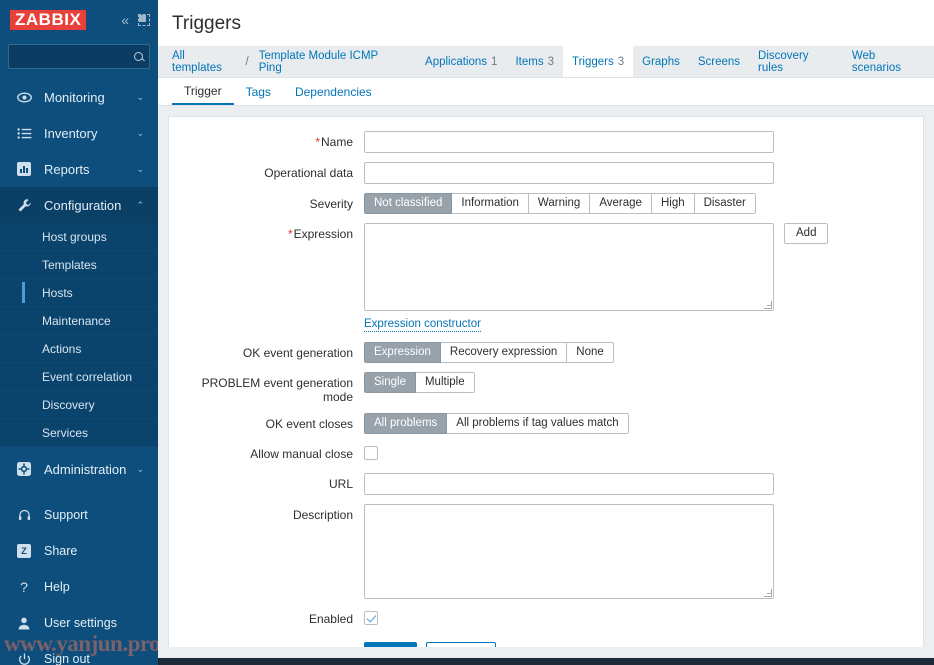 The image size is (934, 665). I want to click on field-row-name: *Name, so click(546, 142).